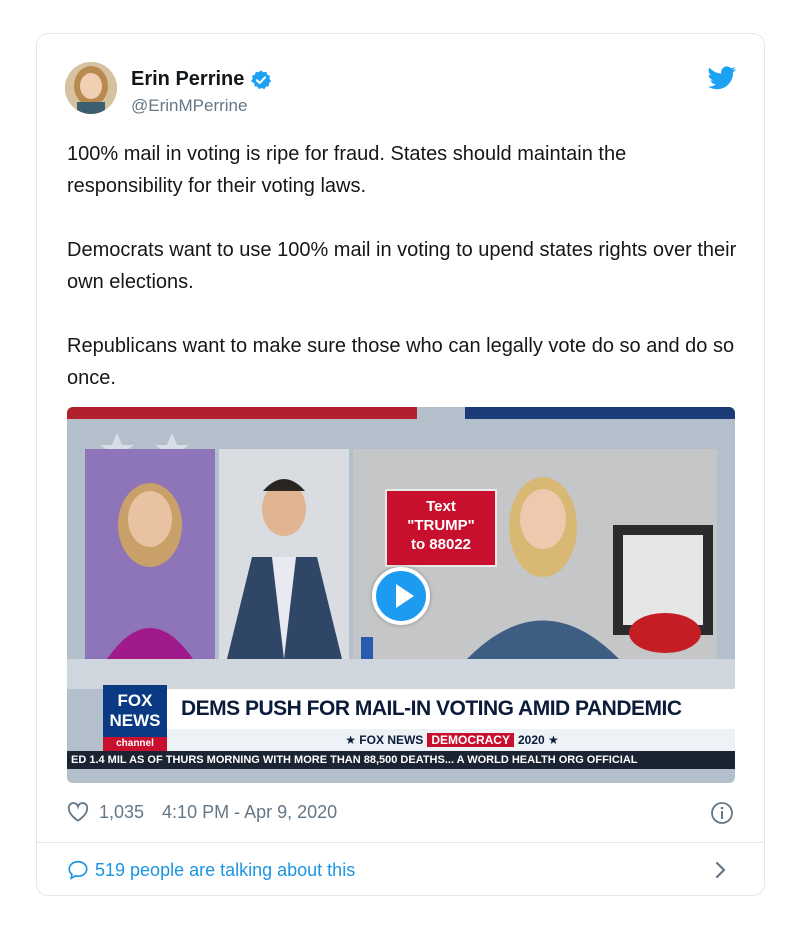 The image size is (800, 934). I want to click on info-icon, so click(722, 813).